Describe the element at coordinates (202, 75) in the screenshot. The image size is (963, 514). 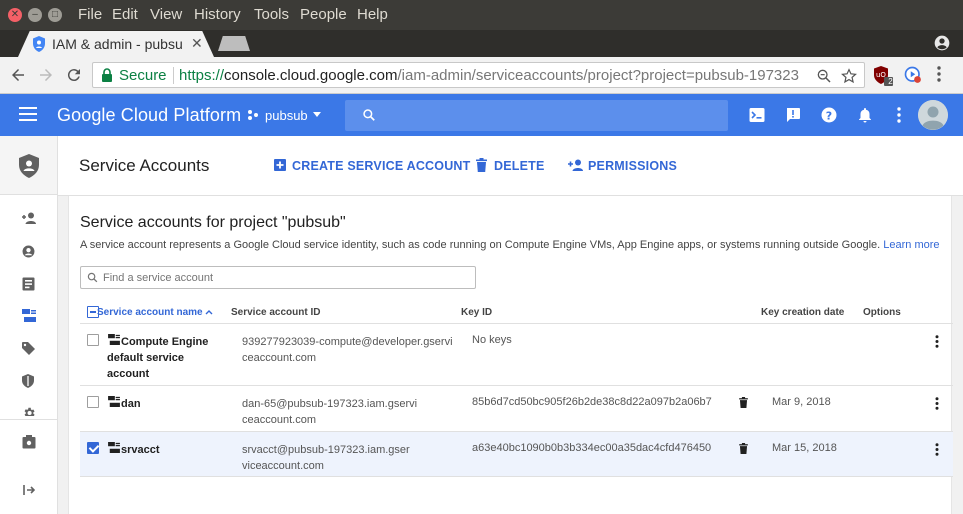
I see `url-scheme: https://` at that location.